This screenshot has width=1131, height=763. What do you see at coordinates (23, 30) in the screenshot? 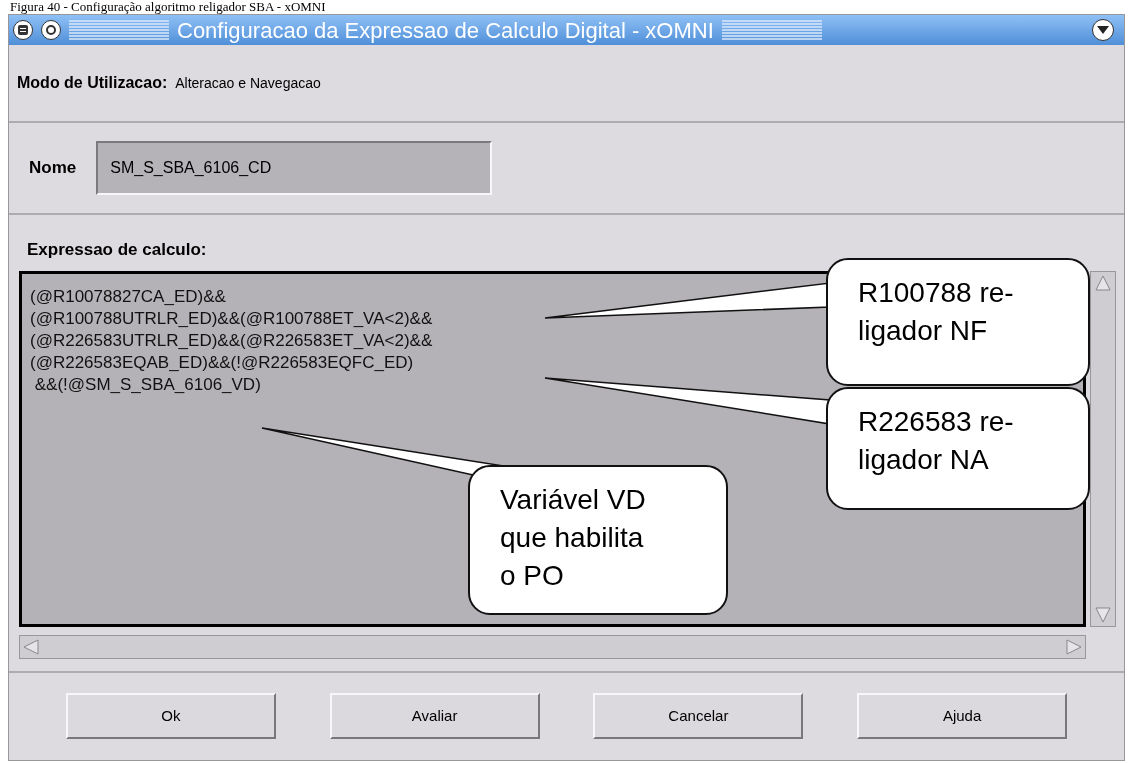
I see `menu-icon` at bounding box center [23, 30].